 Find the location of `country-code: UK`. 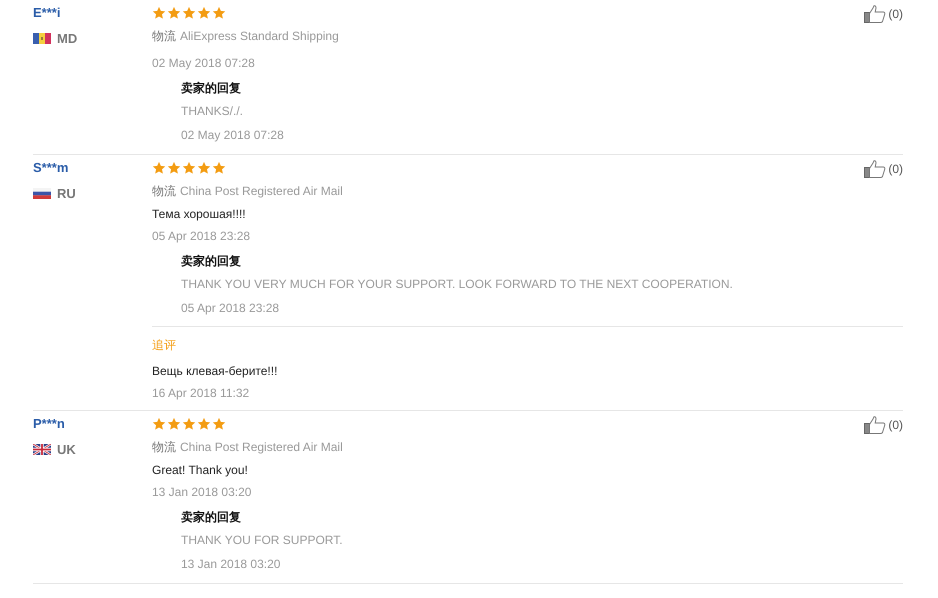

country-code: UK is located at coordinates (66, 450).